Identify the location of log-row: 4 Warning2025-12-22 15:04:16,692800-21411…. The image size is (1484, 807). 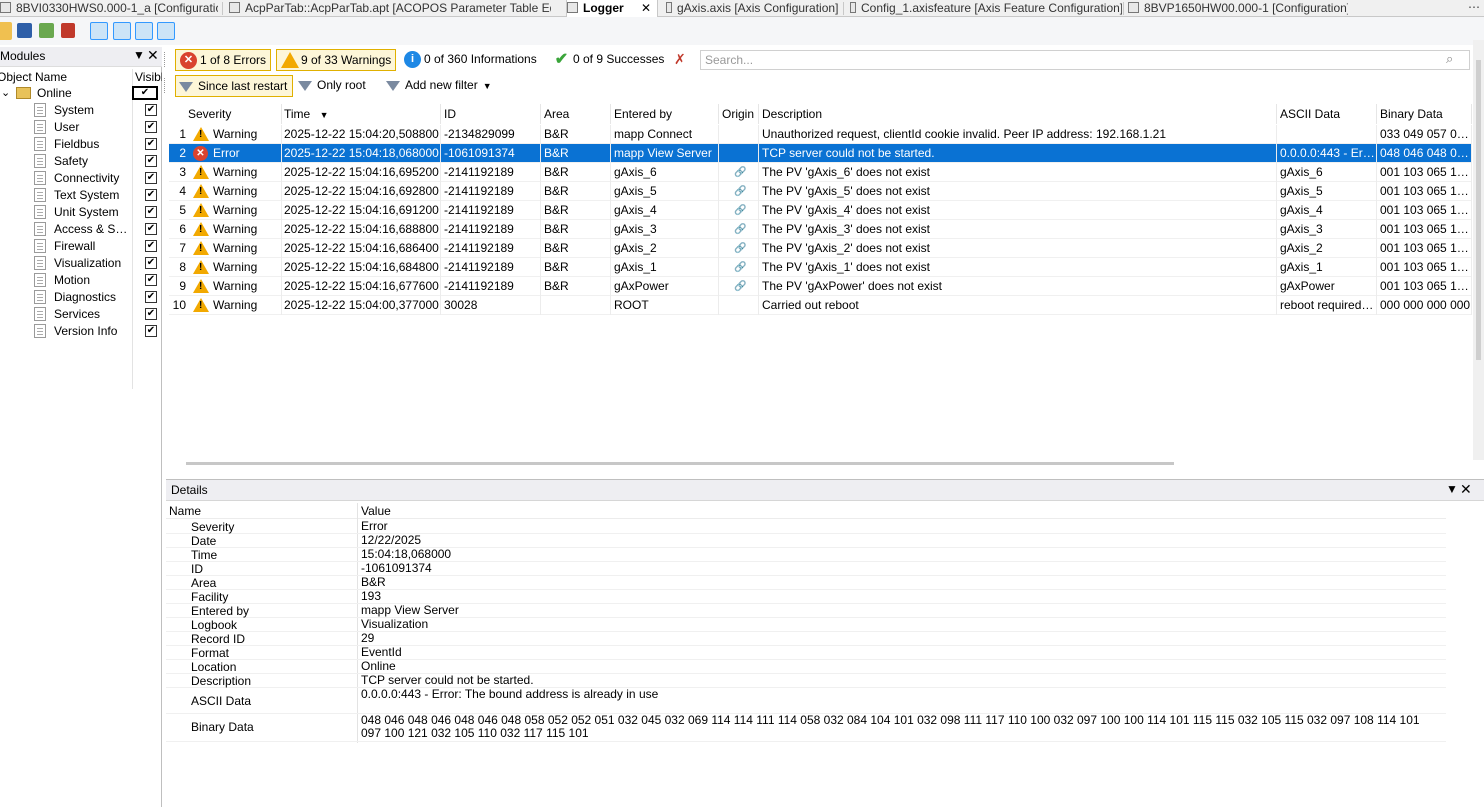
(820, 191).